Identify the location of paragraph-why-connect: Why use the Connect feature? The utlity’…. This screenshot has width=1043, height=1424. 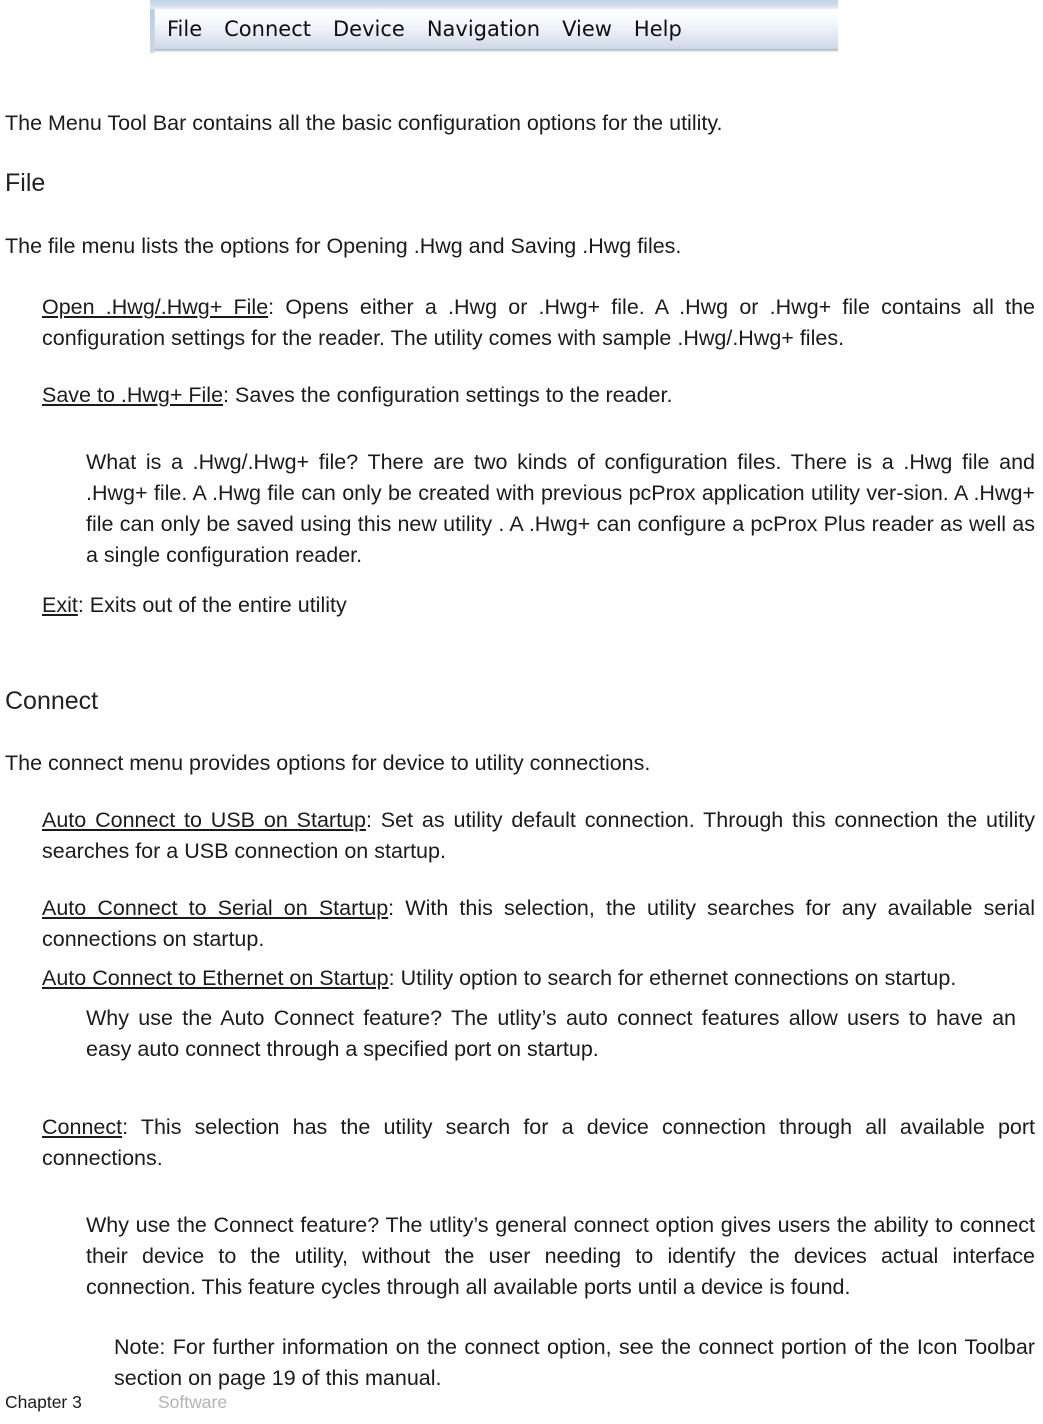
(560, 1256).